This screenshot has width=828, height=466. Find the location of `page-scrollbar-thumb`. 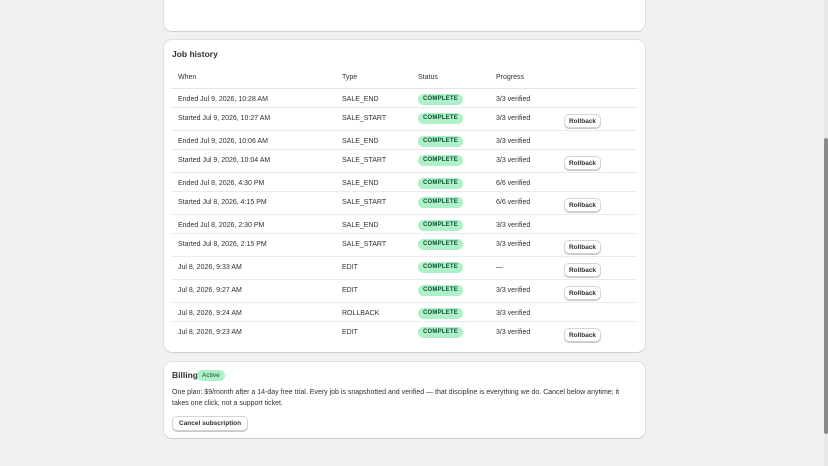

page-scrollbar-thumb is located at coordinates (826, 286).